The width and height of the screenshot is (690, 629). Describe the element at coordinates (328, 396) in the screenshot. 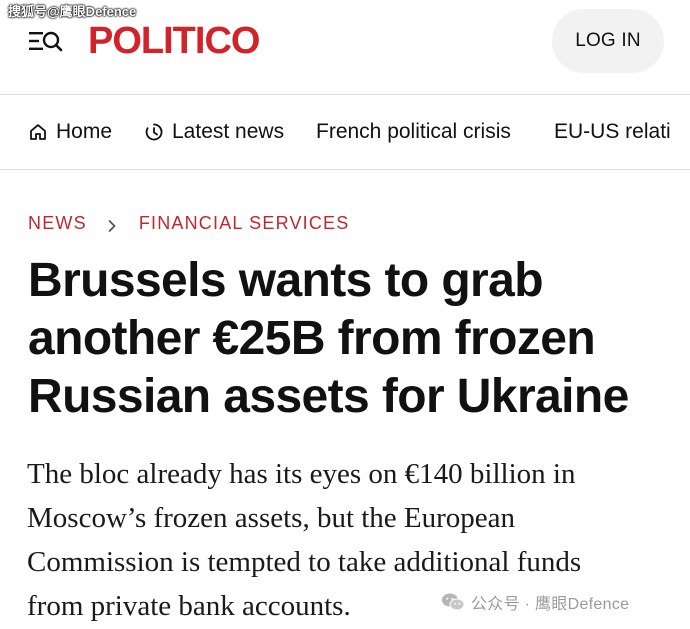

I see `headline-line: Russian assets for Ukraine` at that location.